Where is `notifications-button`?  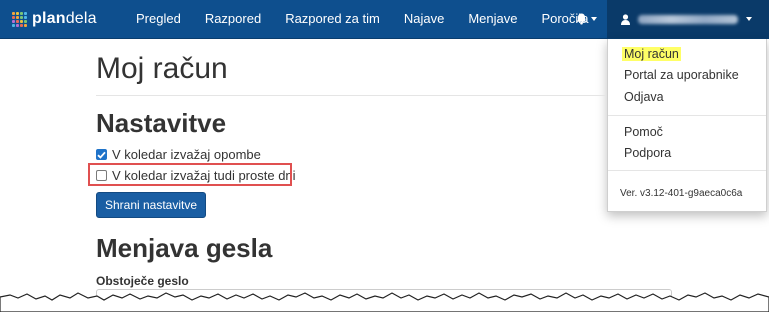
notifications-button is located at coordinates (586, 19).